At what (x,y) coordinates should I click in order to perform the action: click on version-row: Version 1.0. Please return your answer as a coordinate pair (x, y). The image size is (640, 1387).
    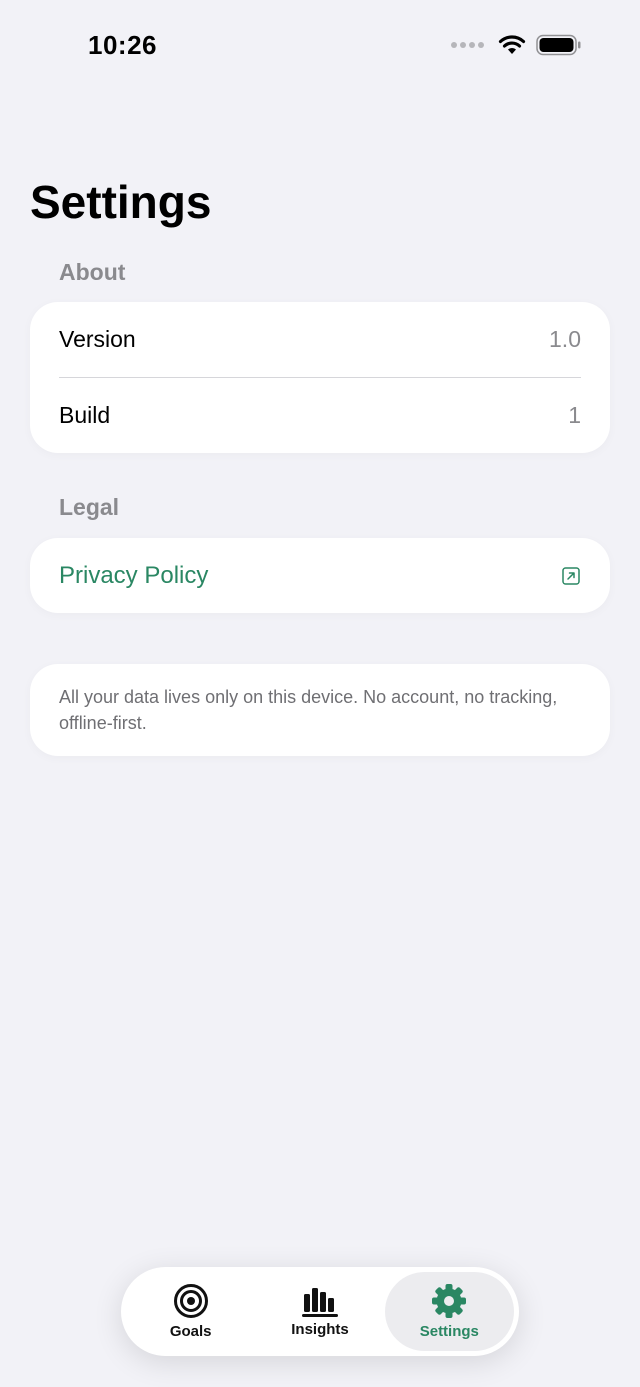
    Looking at the image, I should click on (320, 339).